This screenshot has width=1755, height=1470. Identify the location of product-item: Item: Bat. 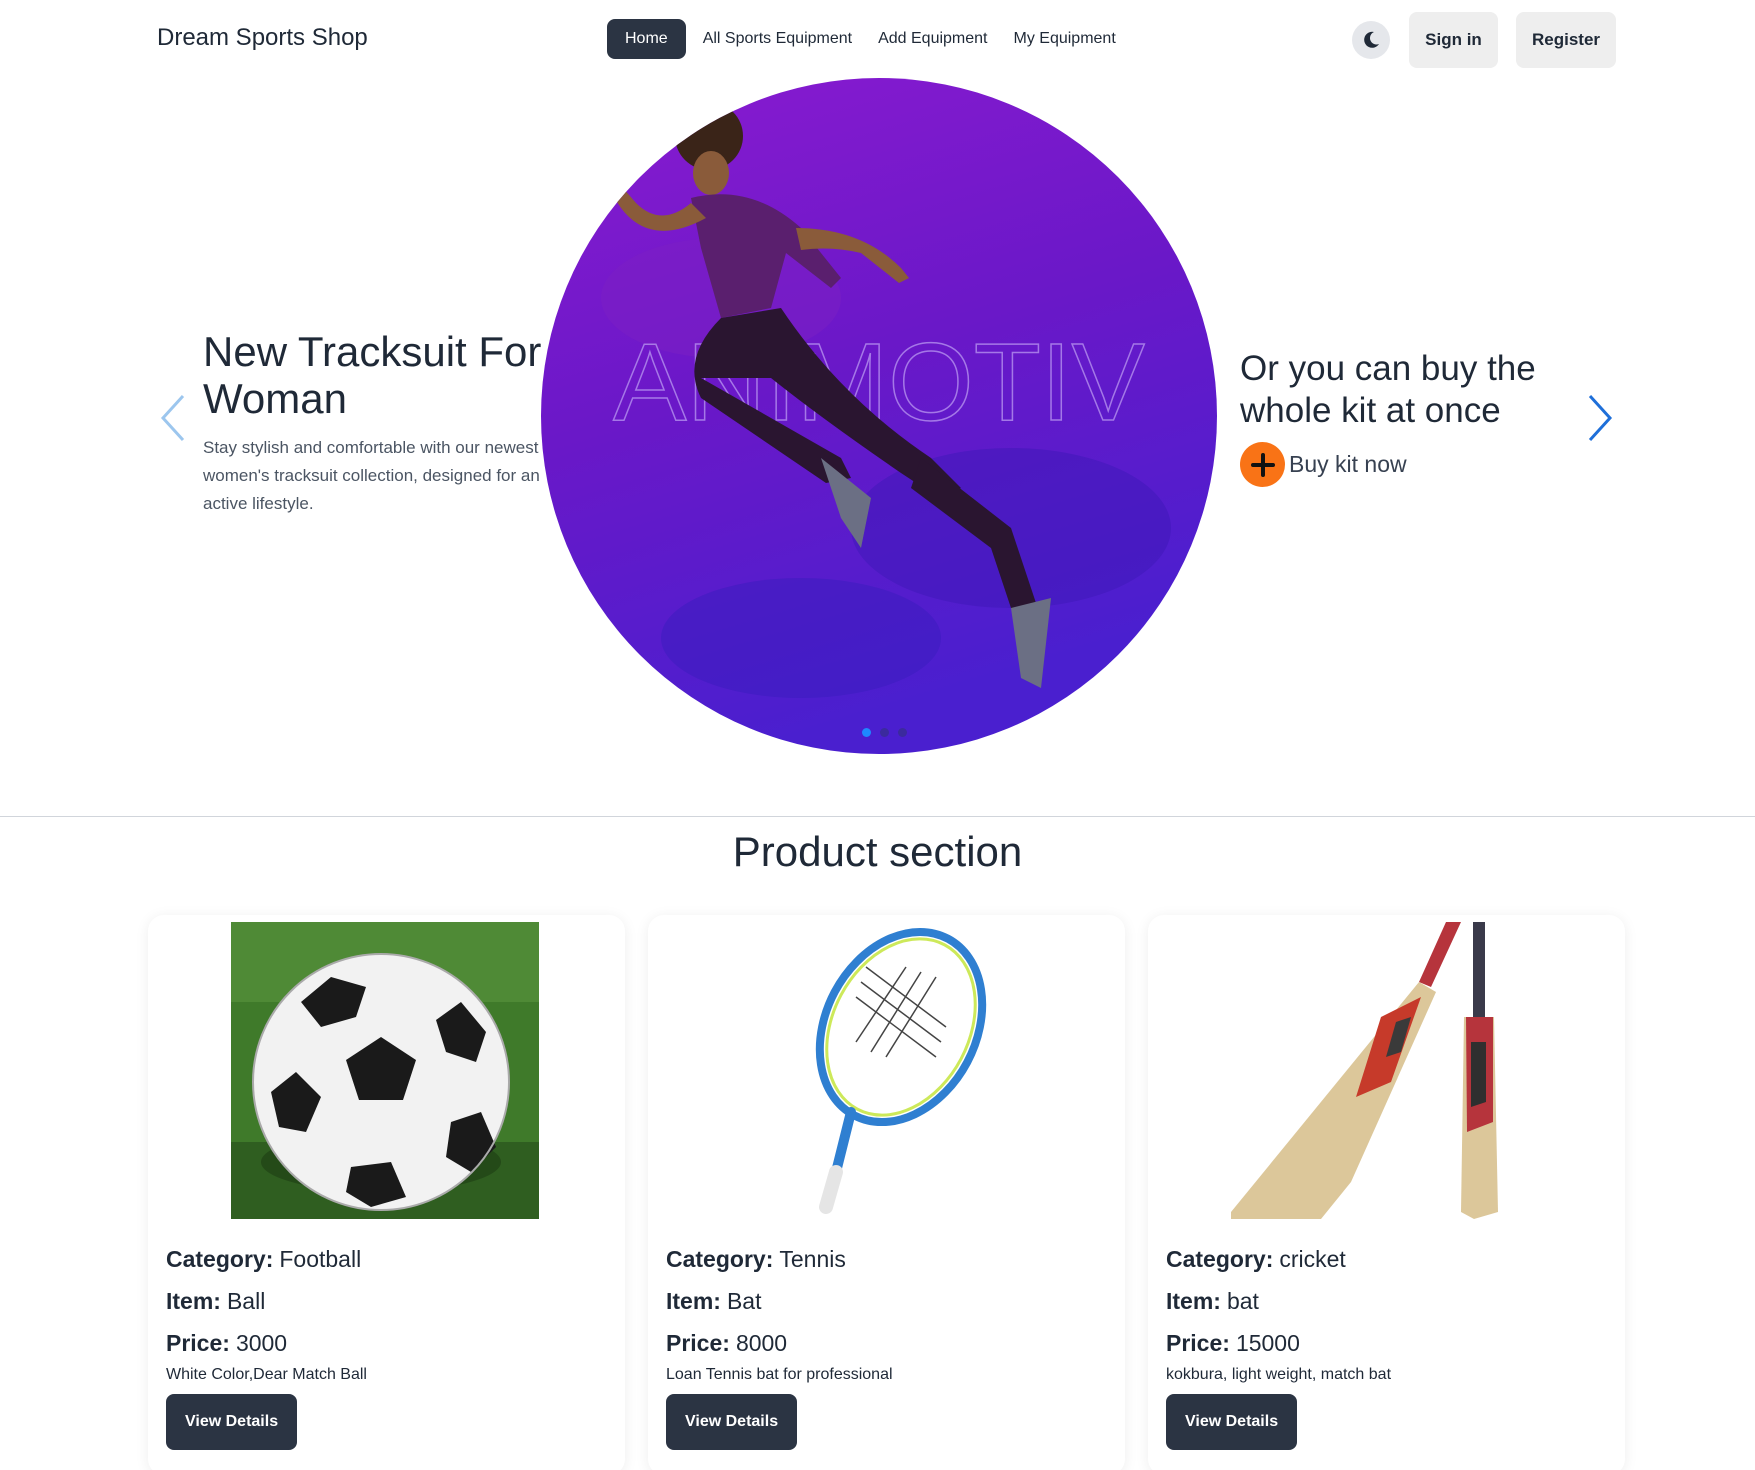
(714, 1301).